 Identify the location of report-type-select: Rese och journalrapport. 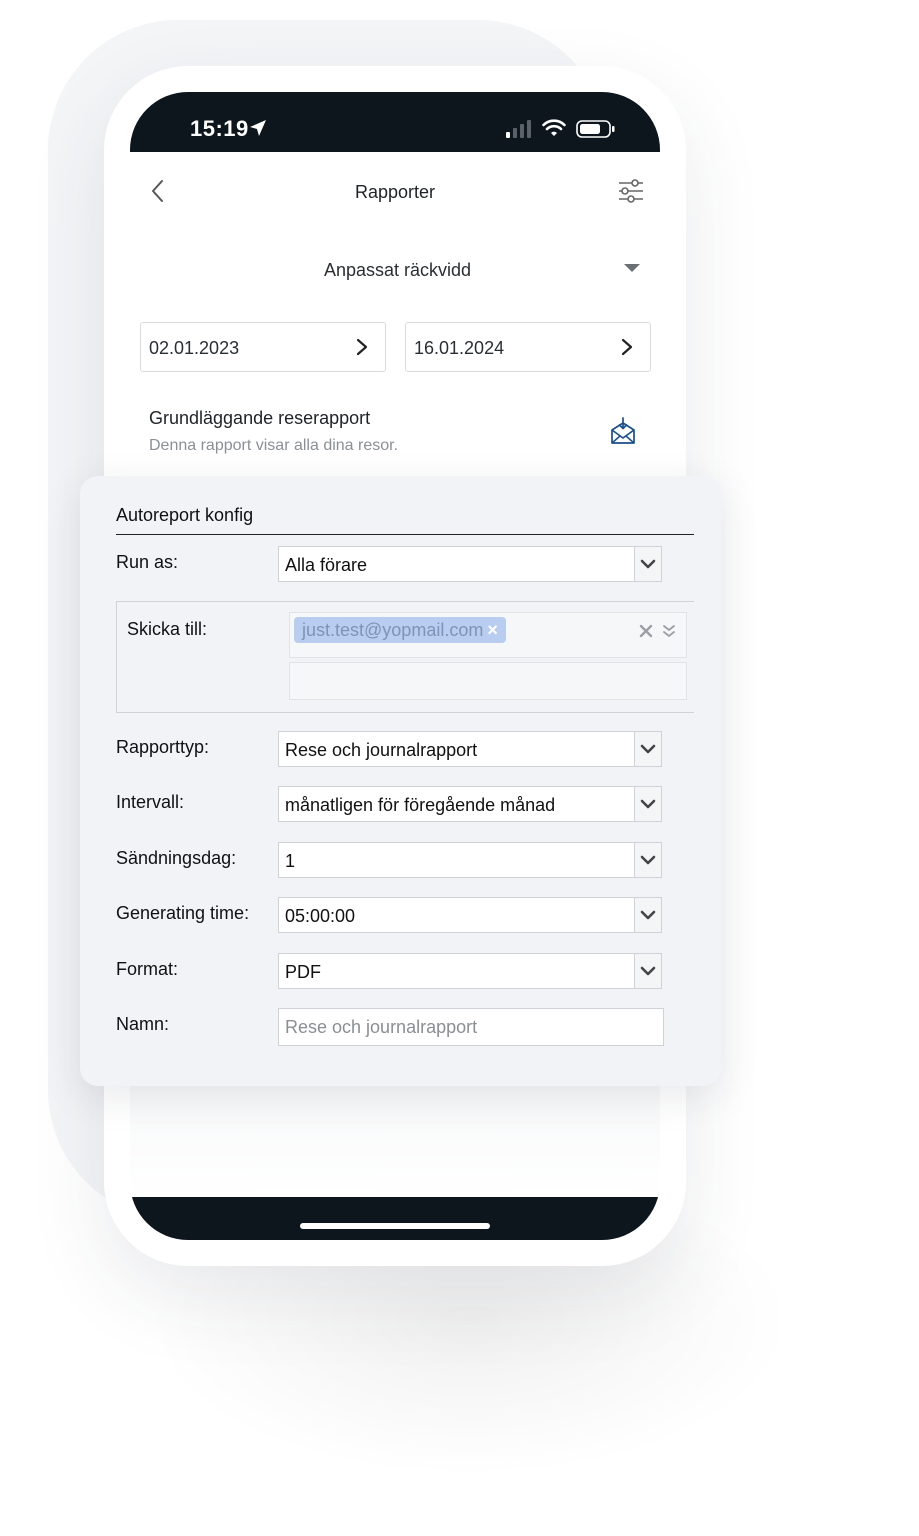
(470, 749).